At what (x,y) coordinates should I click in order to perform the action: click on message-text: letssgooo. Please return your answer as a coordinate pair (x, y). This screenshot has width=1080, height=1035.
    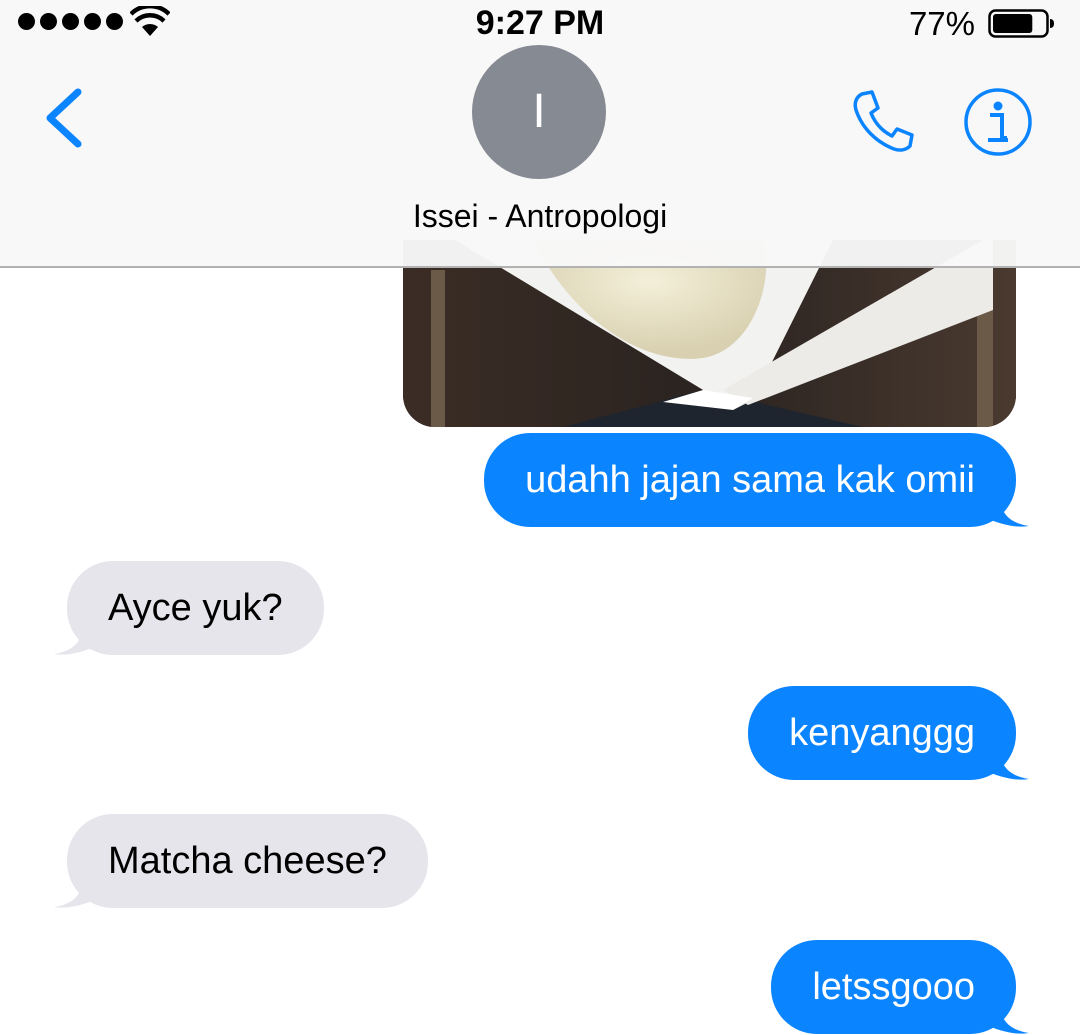
    Looking at the image, I should click on (893, 987).